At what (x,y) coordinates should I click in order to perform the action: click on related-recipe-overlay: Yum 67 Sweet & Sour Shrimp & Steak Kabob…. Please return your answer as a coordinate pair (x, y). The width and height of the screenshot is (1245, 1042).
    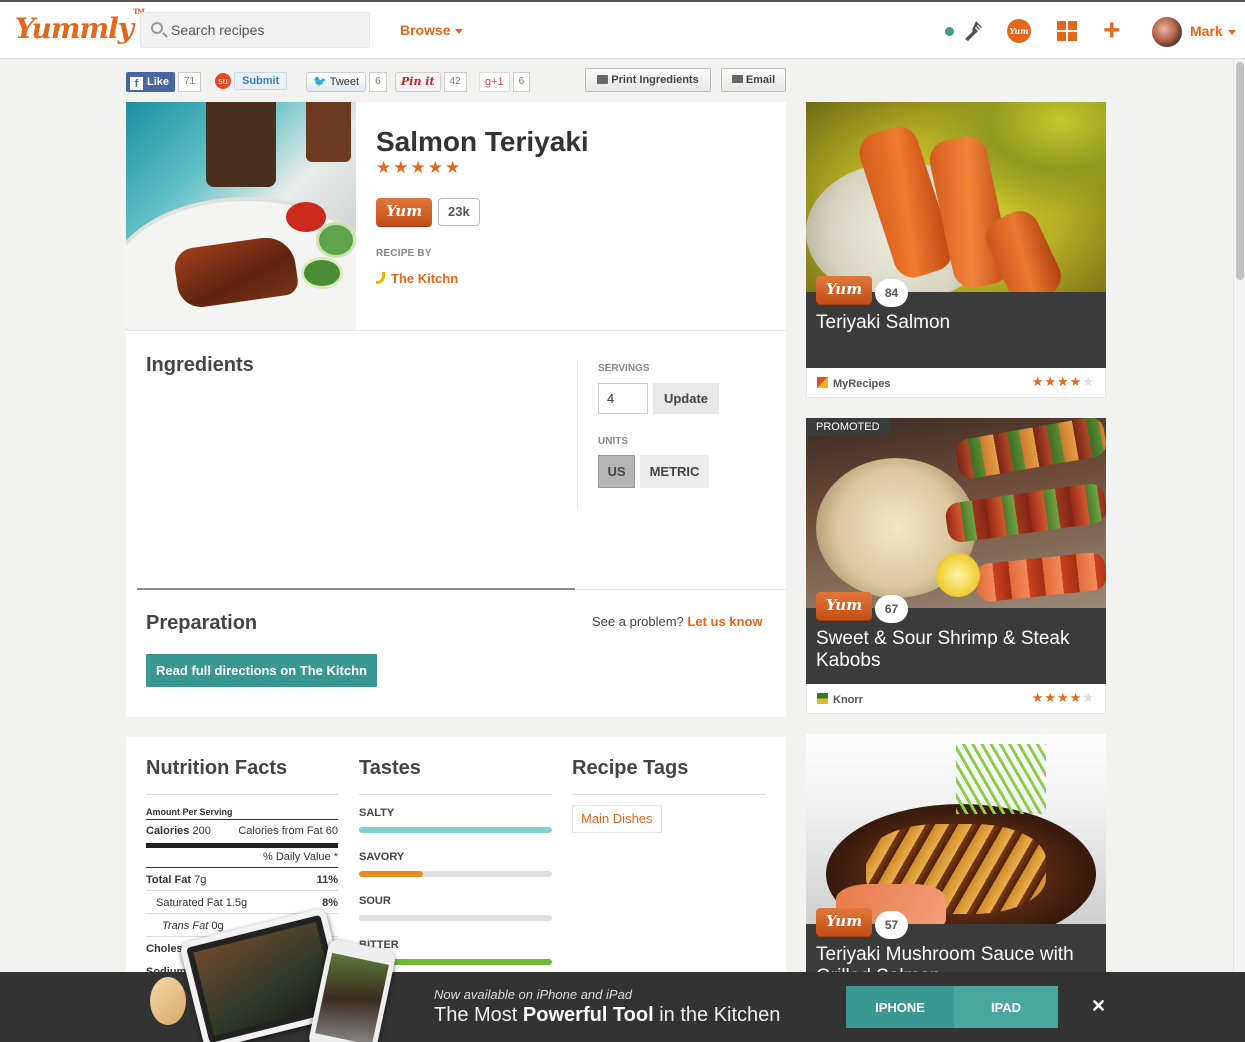
    Looking at the image, I should click on (956, 638).